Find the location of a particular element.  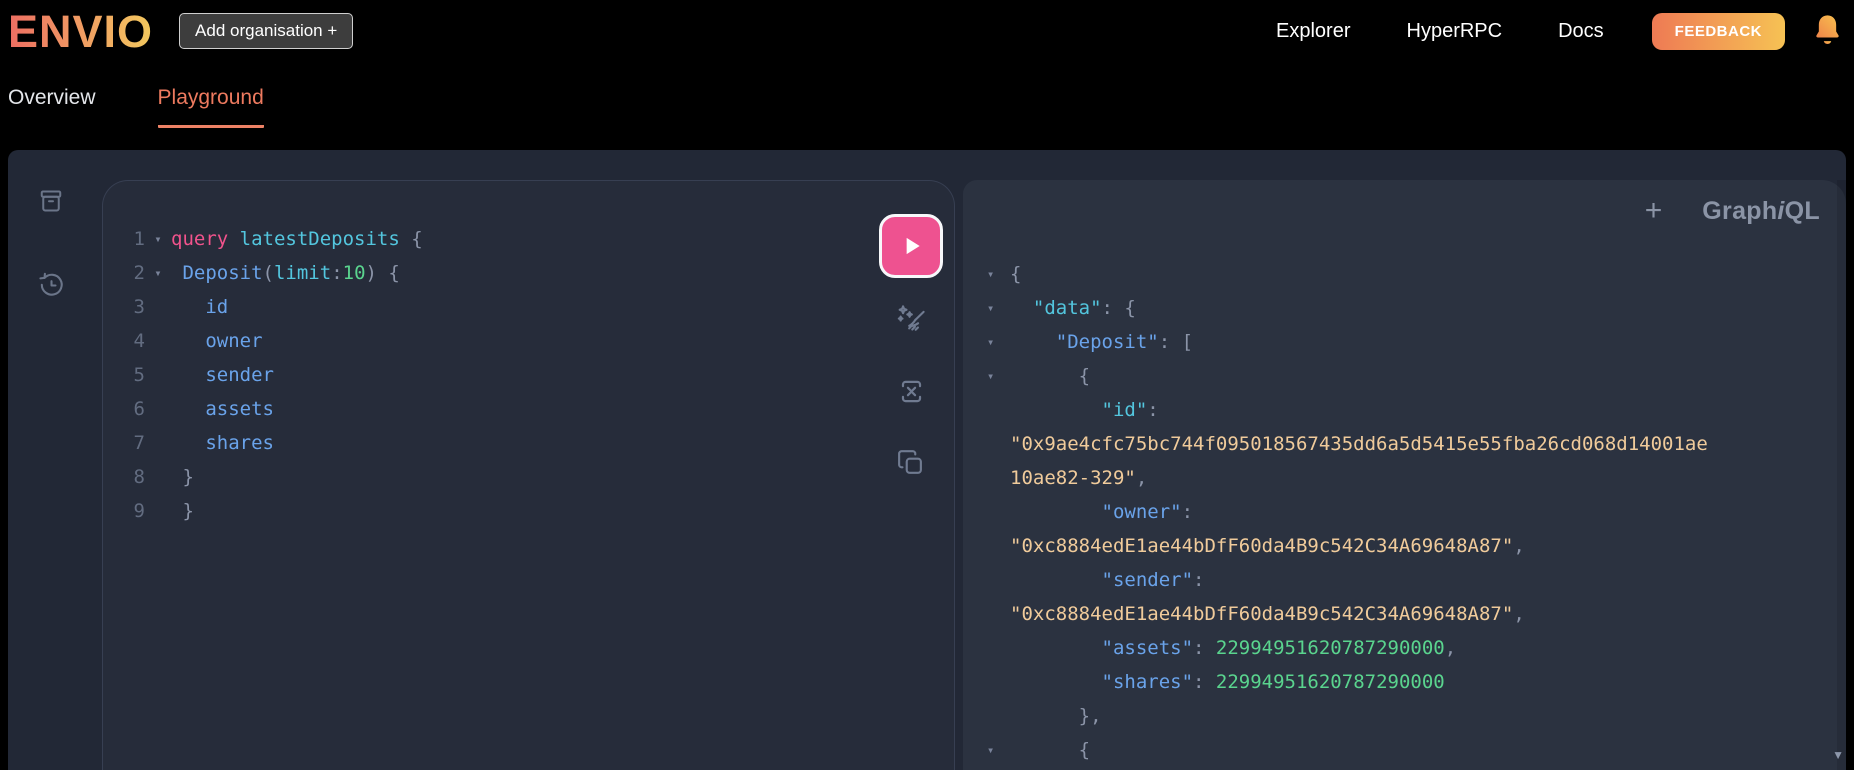

graphiql-logo-ql: QL is located at coordinates (1802, 210).